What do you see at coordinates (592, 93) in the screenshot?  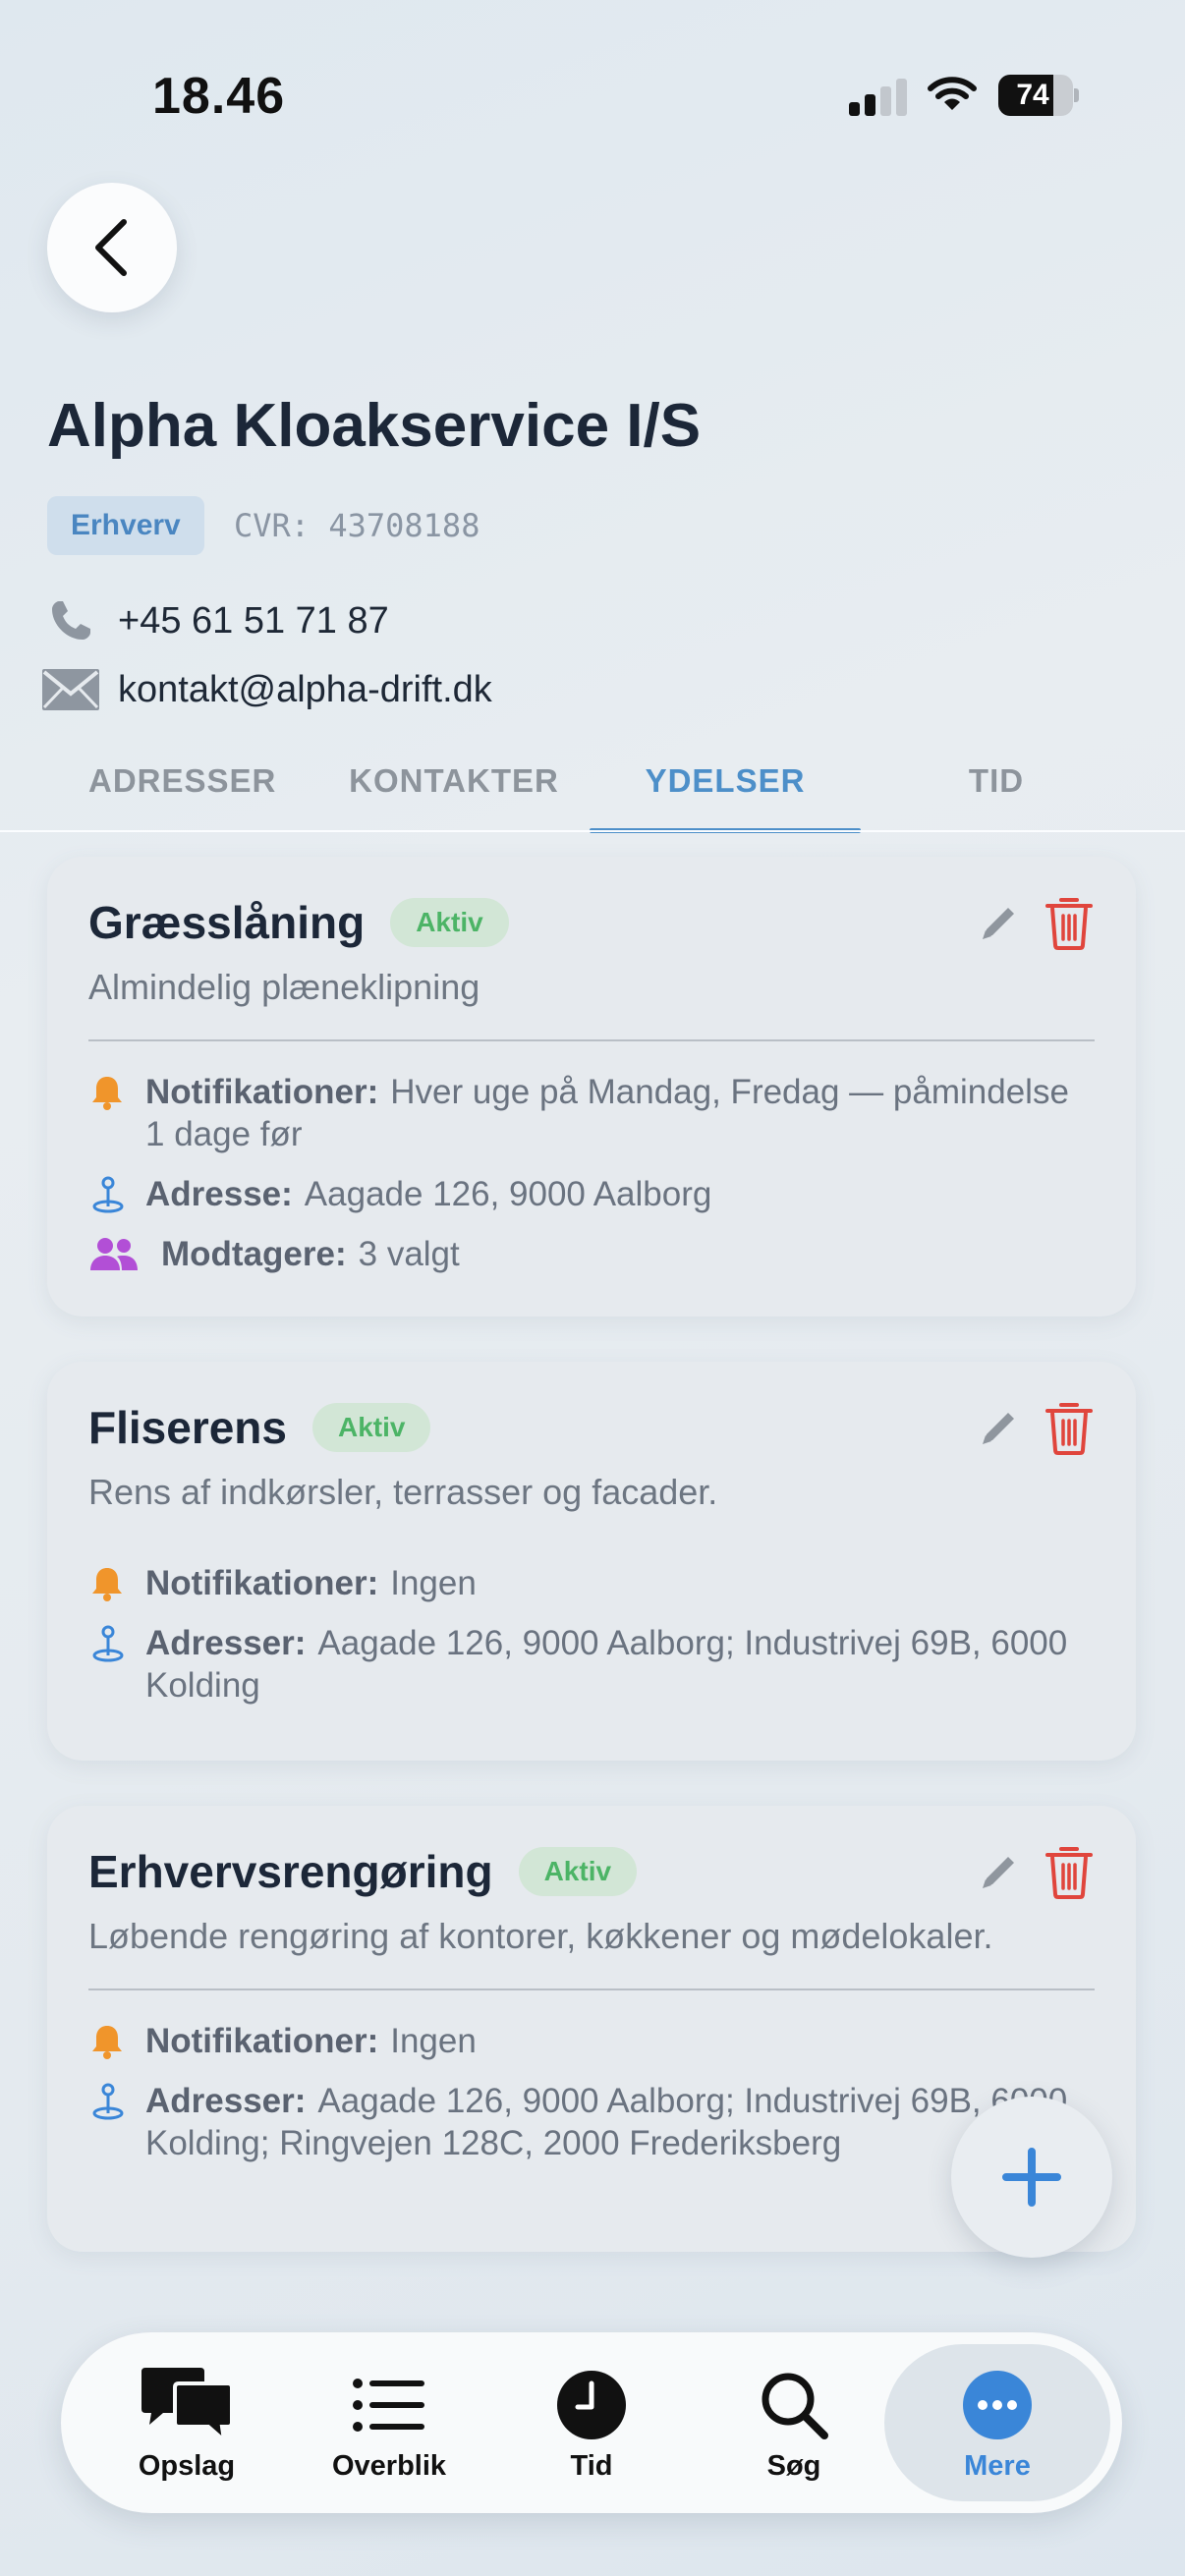 I see `status-bar: 18.46 74` at bounding box center [592, 93].